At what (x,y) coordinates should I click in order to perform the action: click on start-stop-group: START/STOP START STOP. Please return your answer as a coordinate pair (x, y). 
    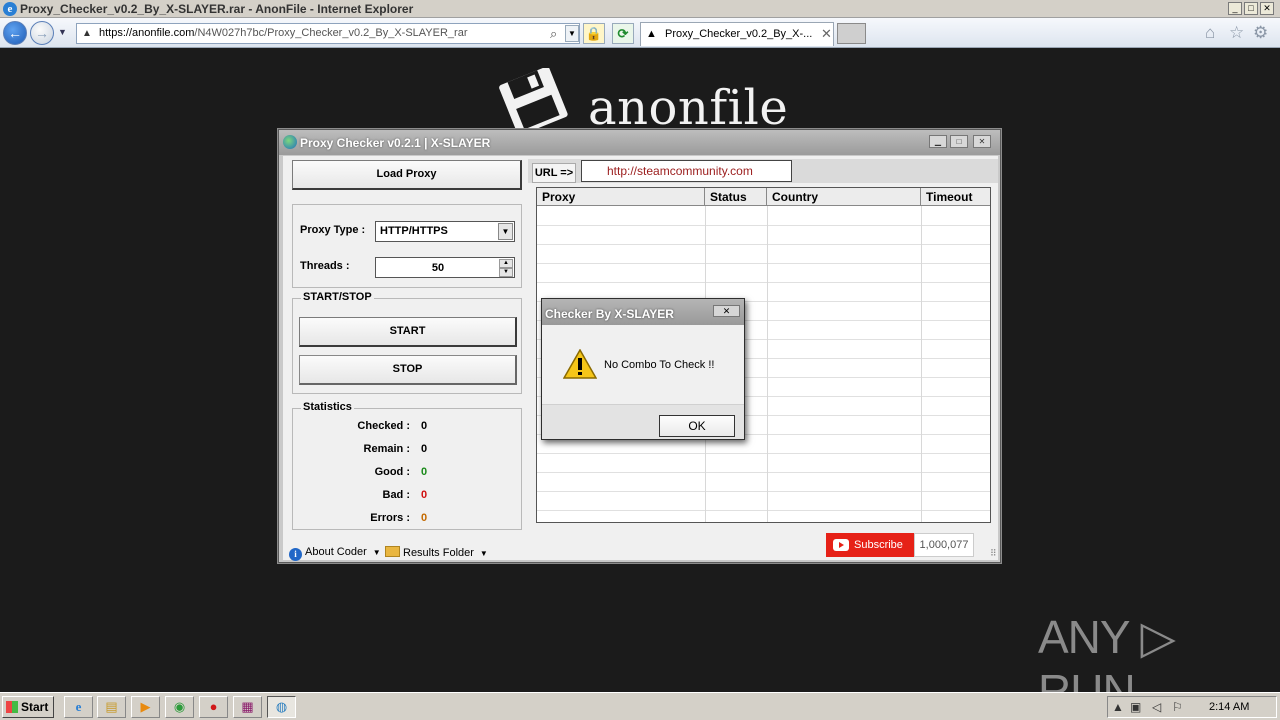
    Looking at the image, I should click on (407, 342).